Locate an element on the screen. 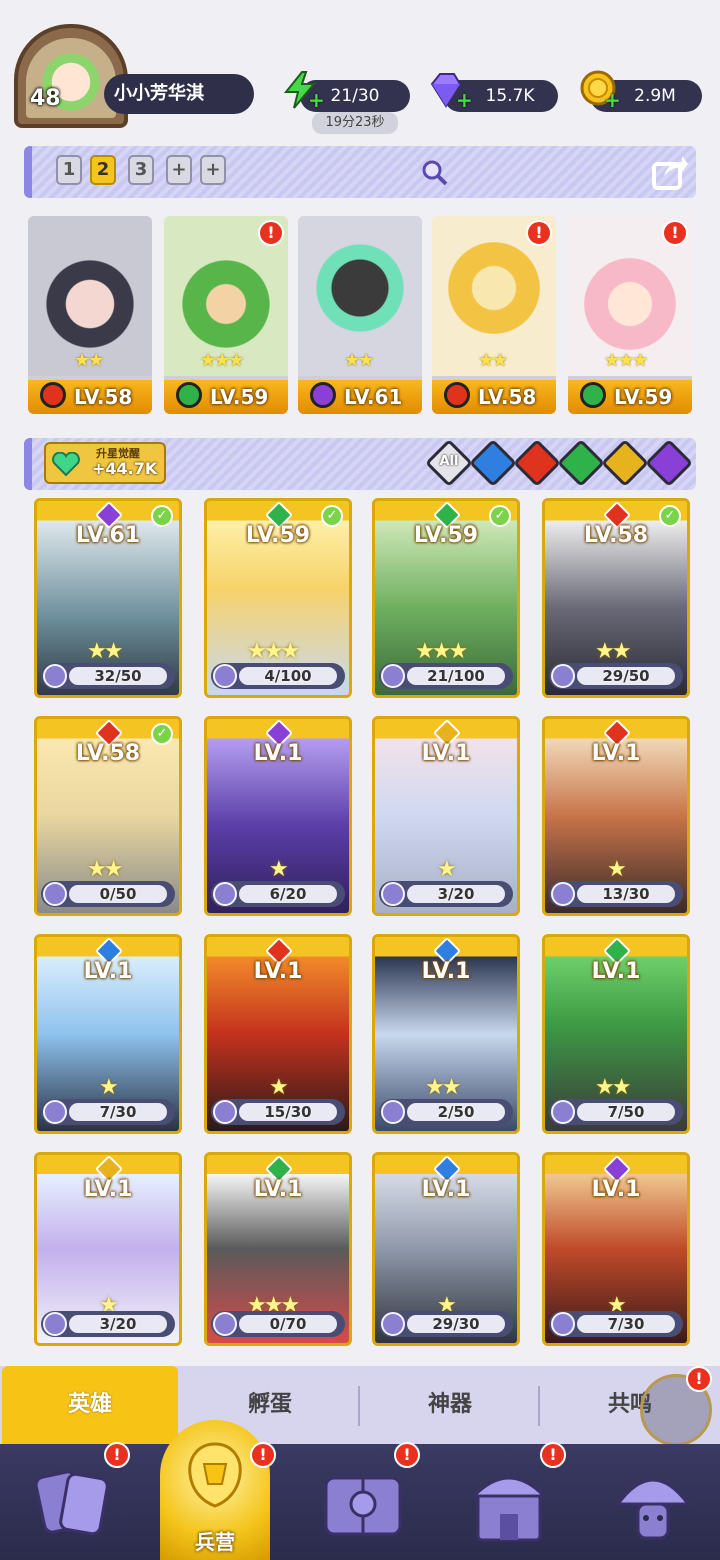 This screenshot has height=1560, width=720. shard-progress-text: 0/70 is located at coordinates (288, 1324).